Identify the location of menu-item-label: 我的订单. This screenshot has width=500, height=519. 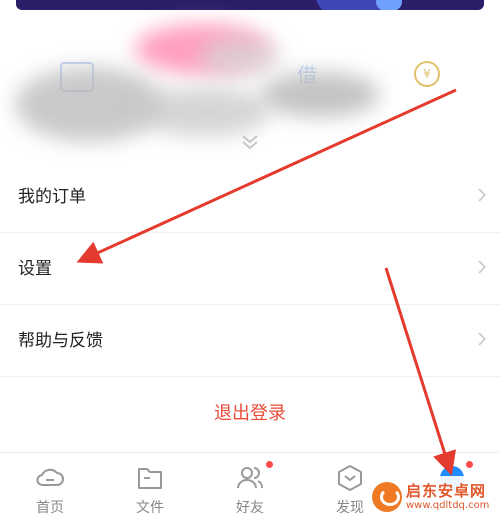
(52, 197).